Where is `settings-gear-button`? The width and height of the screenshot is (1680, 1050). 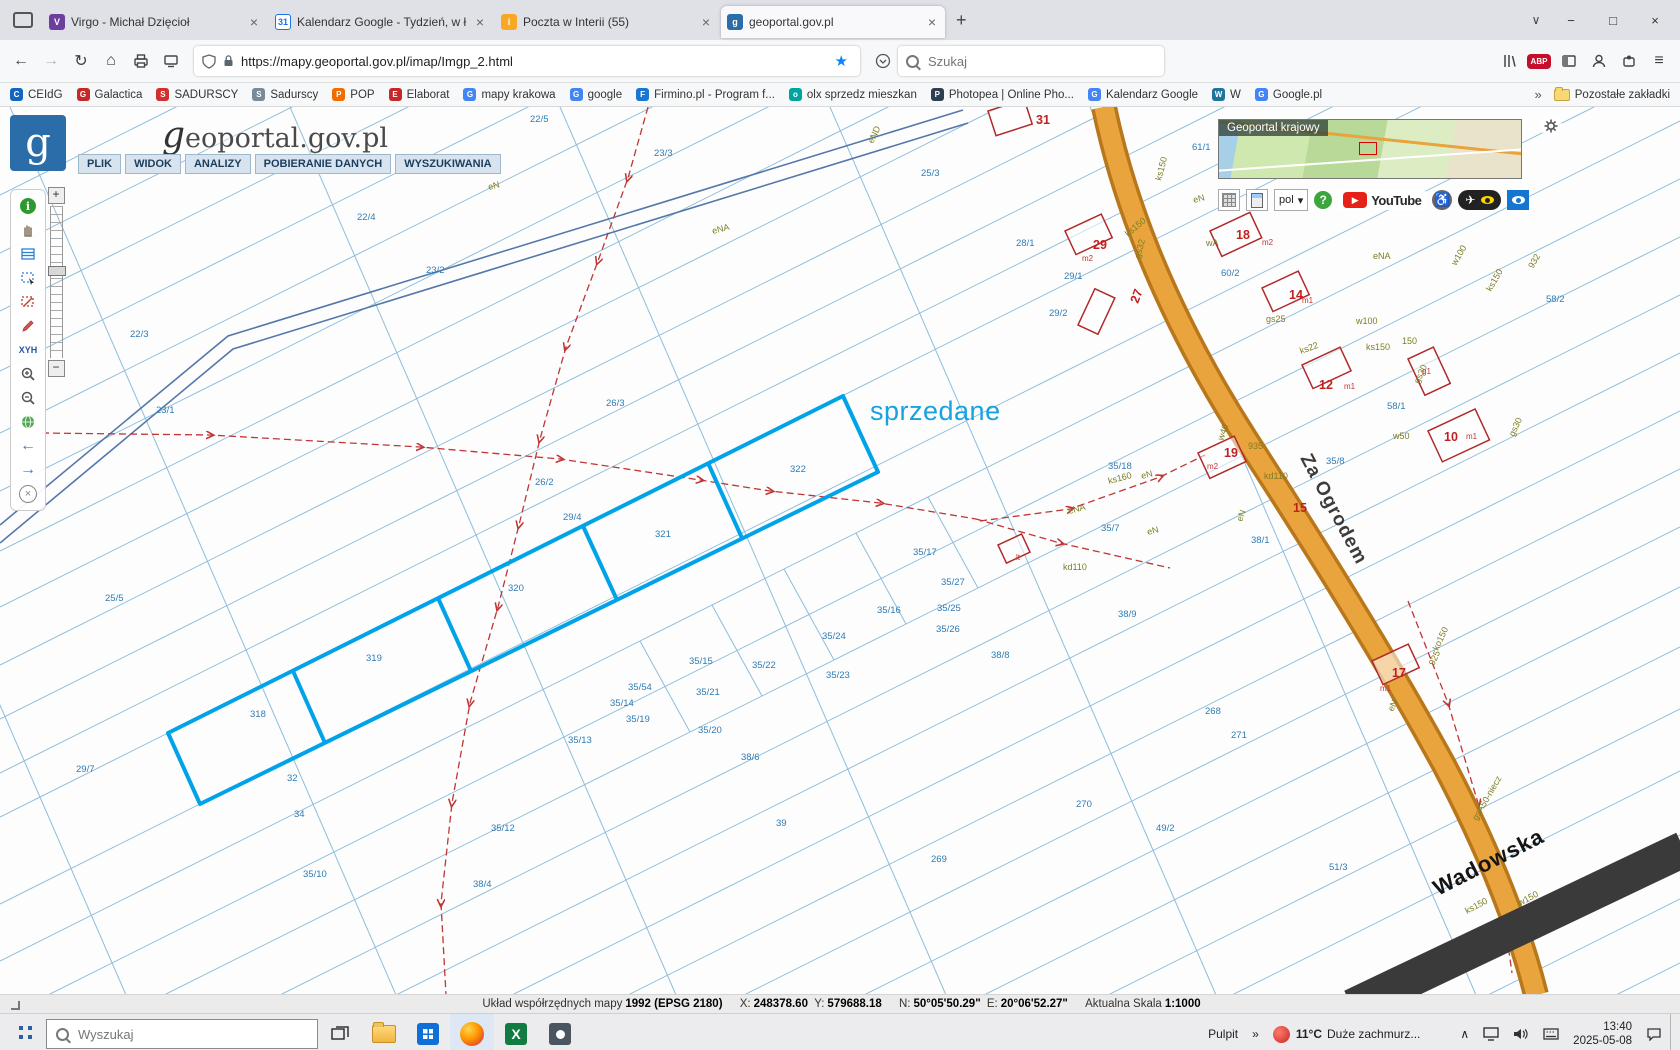 settings-gear-button is located at coordinates (1551, 126).